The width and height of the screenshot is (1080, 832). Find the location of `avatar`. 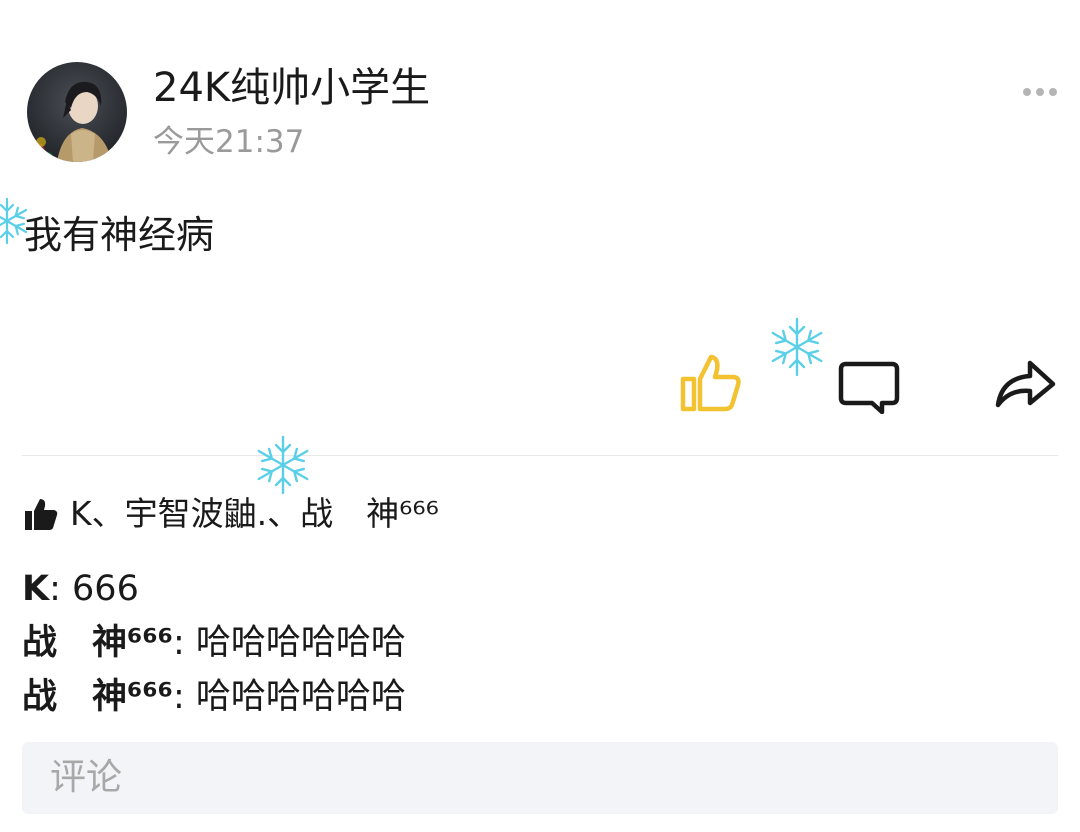

avatar is located at coordinates (77, 112).